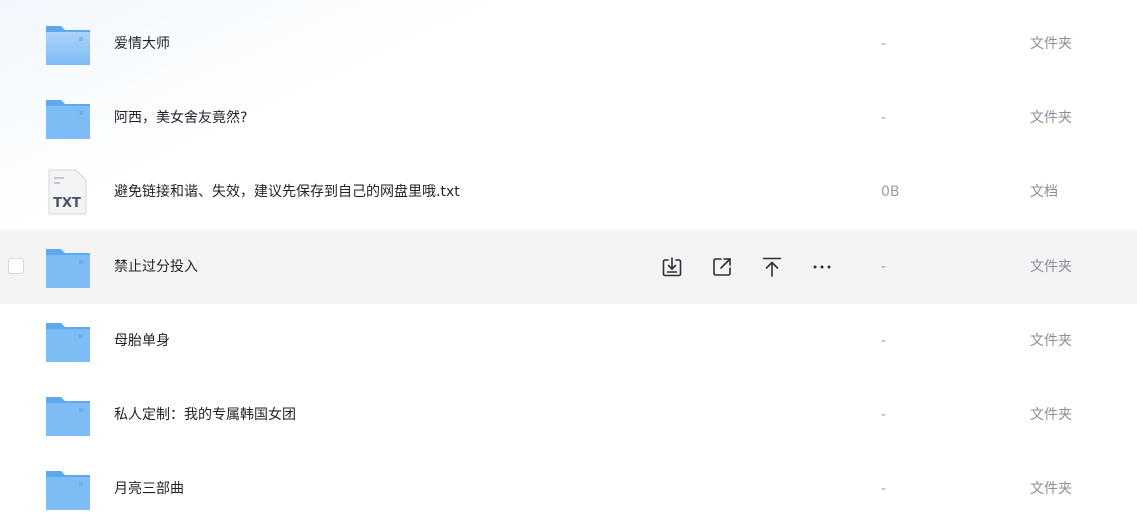 This screenshot has height=528, width=1137. I want to click on file-name: 母胎单身, so click(142, 341).